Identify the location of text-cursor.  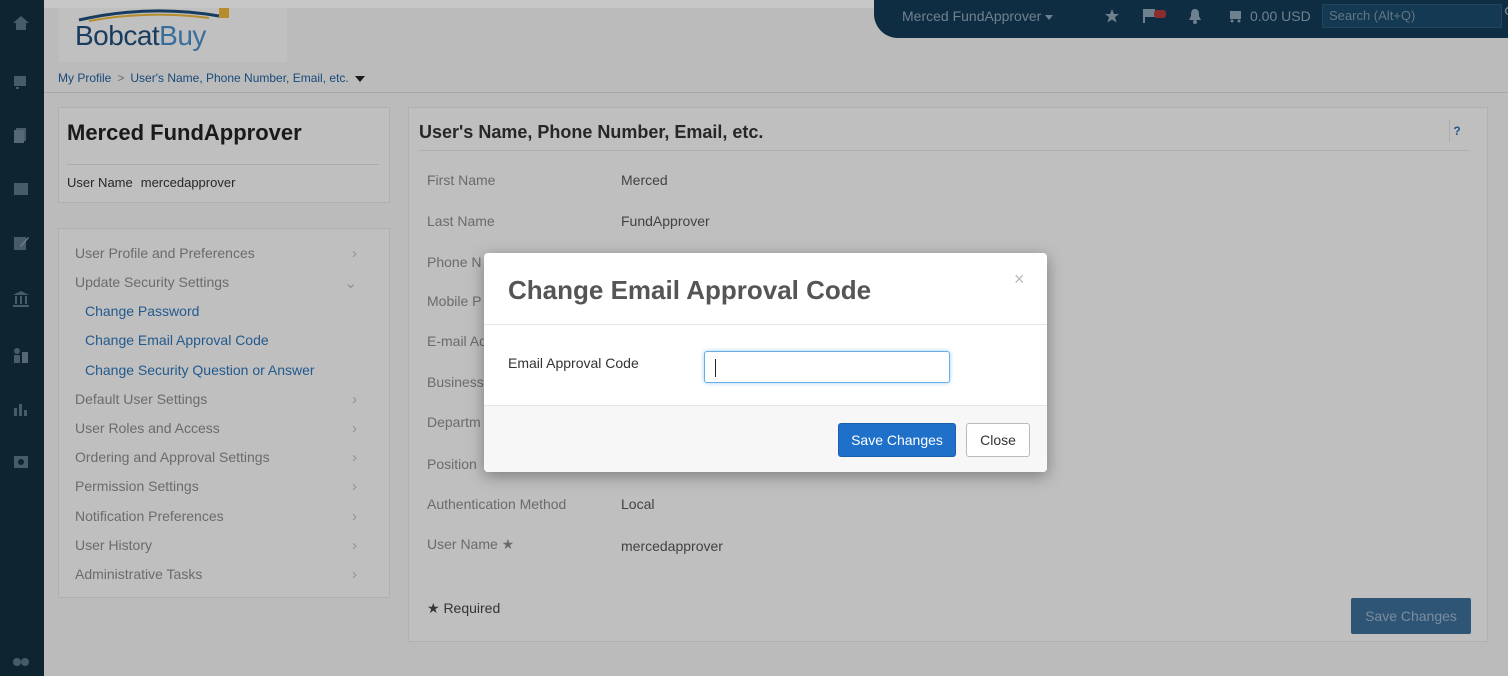
(715, 368).